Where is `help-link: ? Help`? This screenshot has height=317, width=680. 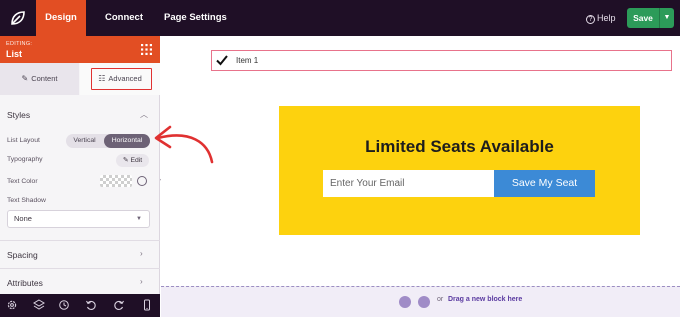 help-link: ? Help is located at coordinates (601, 18).